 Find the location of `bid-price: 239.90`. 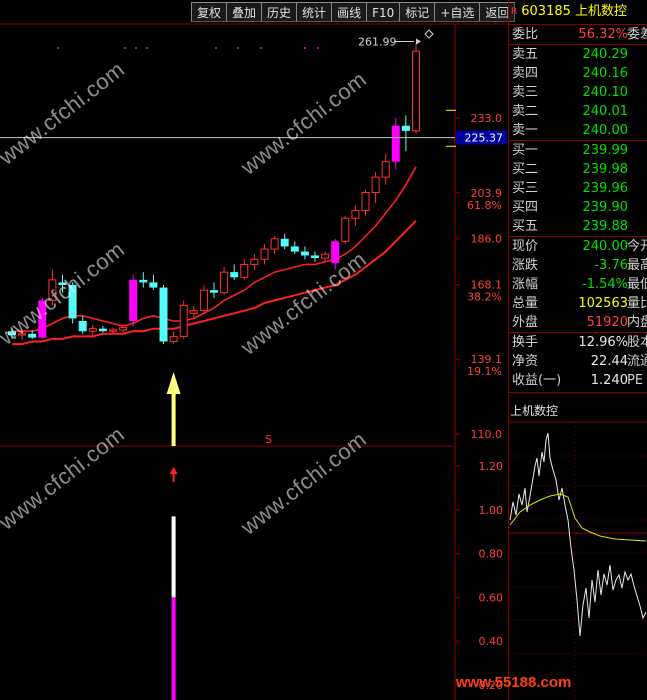

bid-price: 239.90 is located at coordinates (605, 207).